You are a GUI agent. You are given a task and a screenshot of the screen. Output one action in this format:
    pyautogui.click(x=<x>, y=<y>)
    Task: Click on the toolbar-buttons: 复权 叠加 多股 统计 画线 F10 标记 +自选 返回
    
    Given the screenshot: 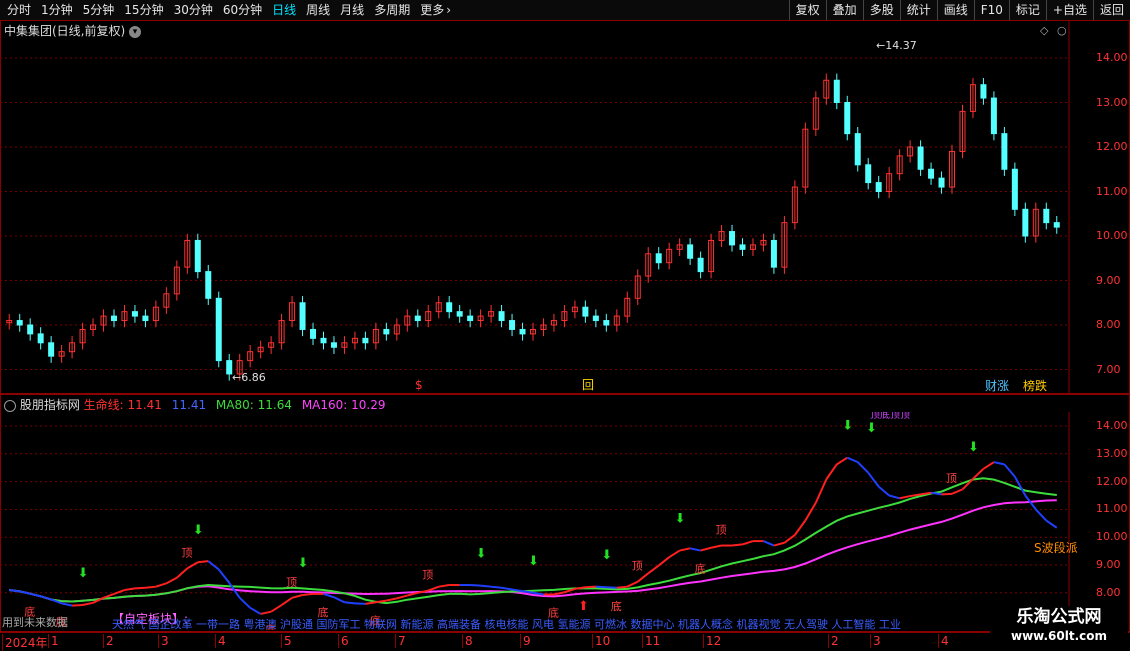 What is the action you would take?
    pyautogui.click(x=959, y=10)
    